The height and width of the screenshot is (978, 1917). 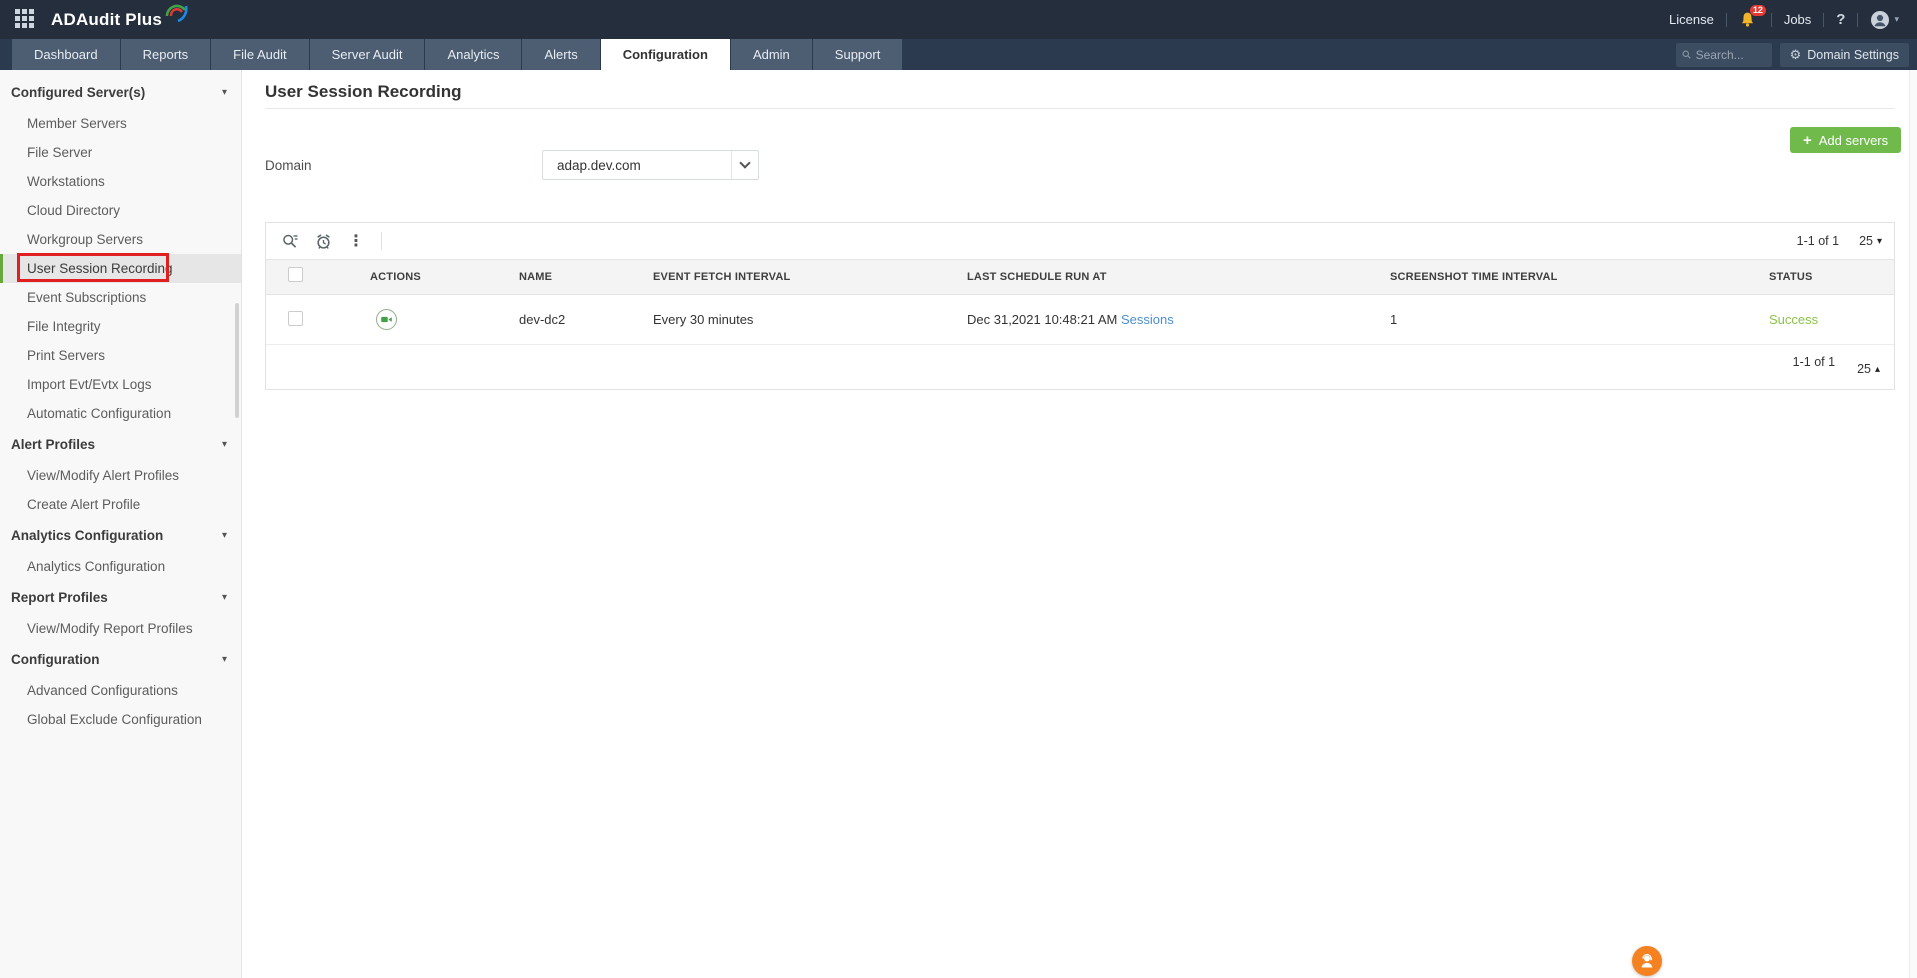 What do you see at coordinates (120, 239) in the screenshot?
I see `sidebar-item-workgroup-servers: Workgroup Servers` at bounding box center [120, 239].